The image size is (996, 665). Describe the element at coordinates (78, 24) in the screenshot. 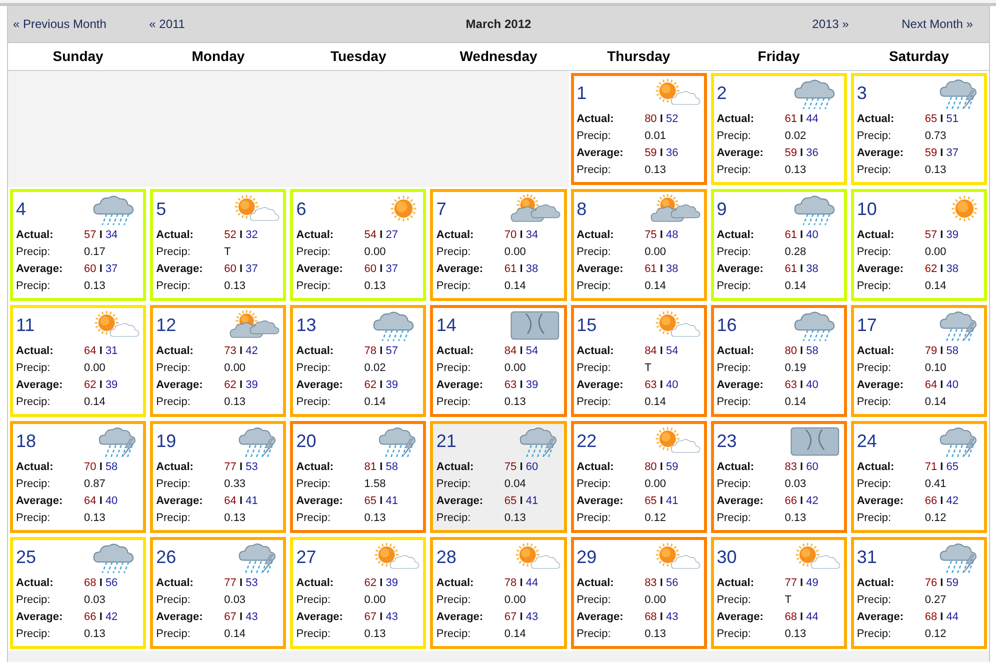

I see `previous-month-link: « Previous Month` at that location.